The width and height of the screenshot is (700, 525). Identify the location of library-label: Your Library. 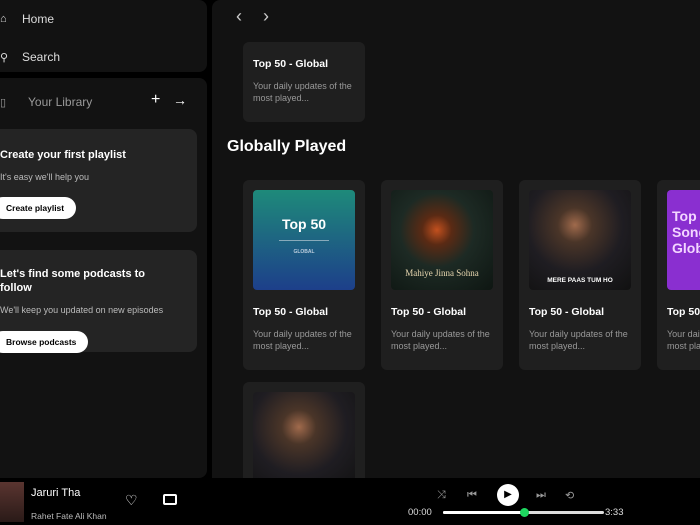
(60, 102).